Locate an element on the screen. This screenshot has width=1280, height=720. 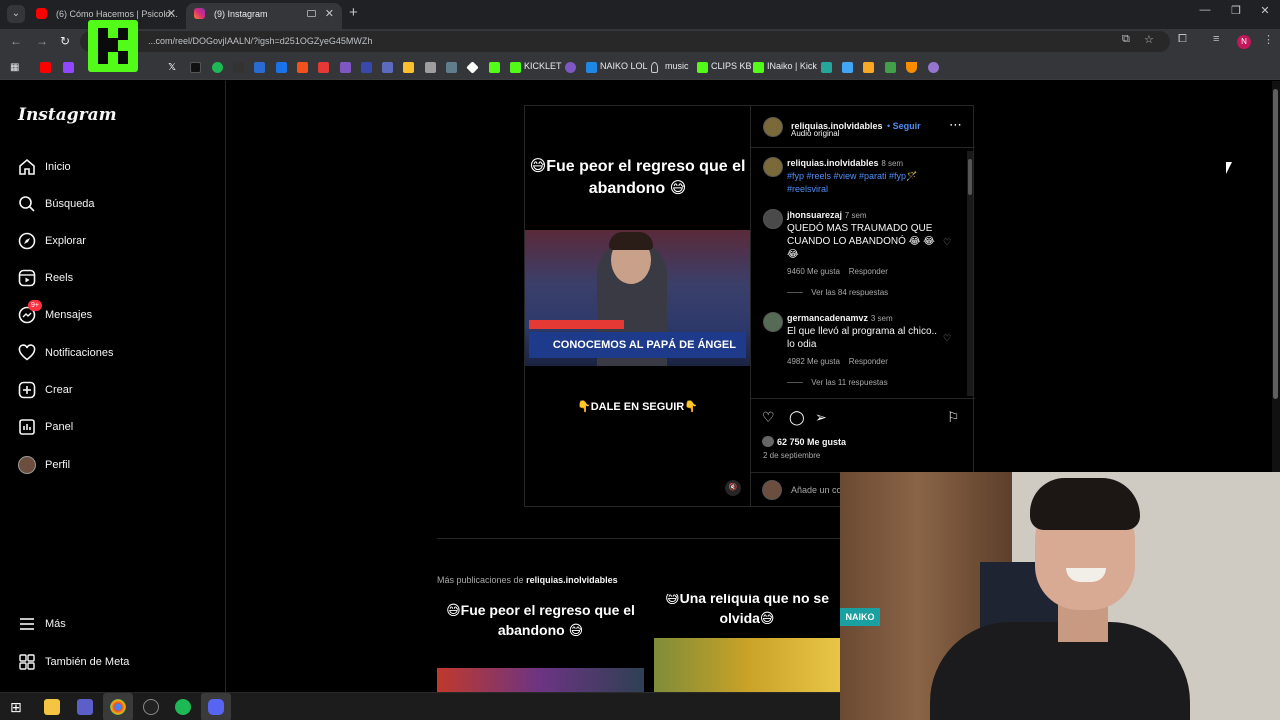
media-icon is located at coordinates (311, 13).